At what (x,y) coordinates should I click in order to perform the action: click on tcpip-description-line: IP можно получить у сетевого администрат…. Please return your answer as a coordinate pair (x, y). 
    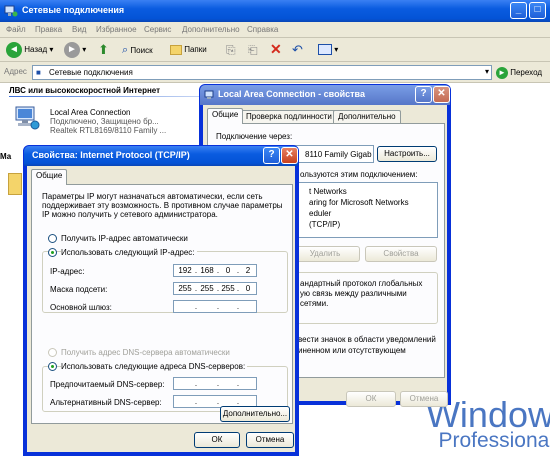
    Looking at the image, I should click on (130, 214).